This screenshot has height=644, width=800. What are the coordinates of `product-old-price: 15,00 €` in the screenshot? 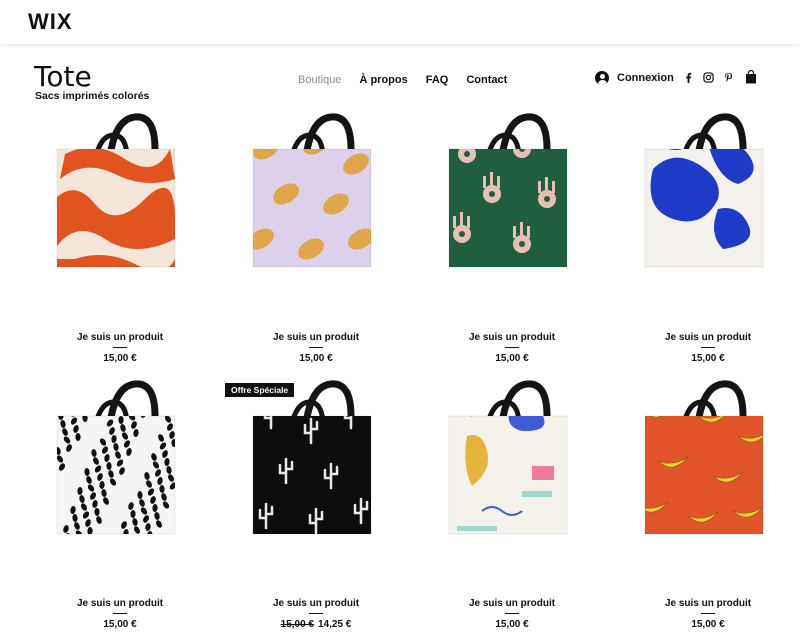 It's located at (297, 624).